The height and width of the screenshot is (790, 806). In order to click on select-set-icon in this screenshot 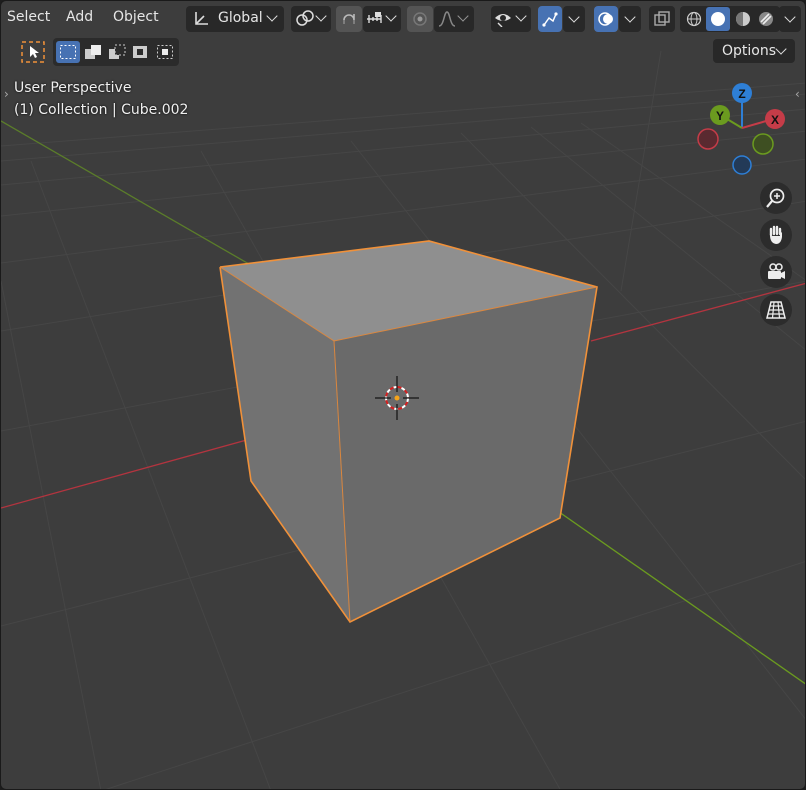, I will do `click(68, 52)`.